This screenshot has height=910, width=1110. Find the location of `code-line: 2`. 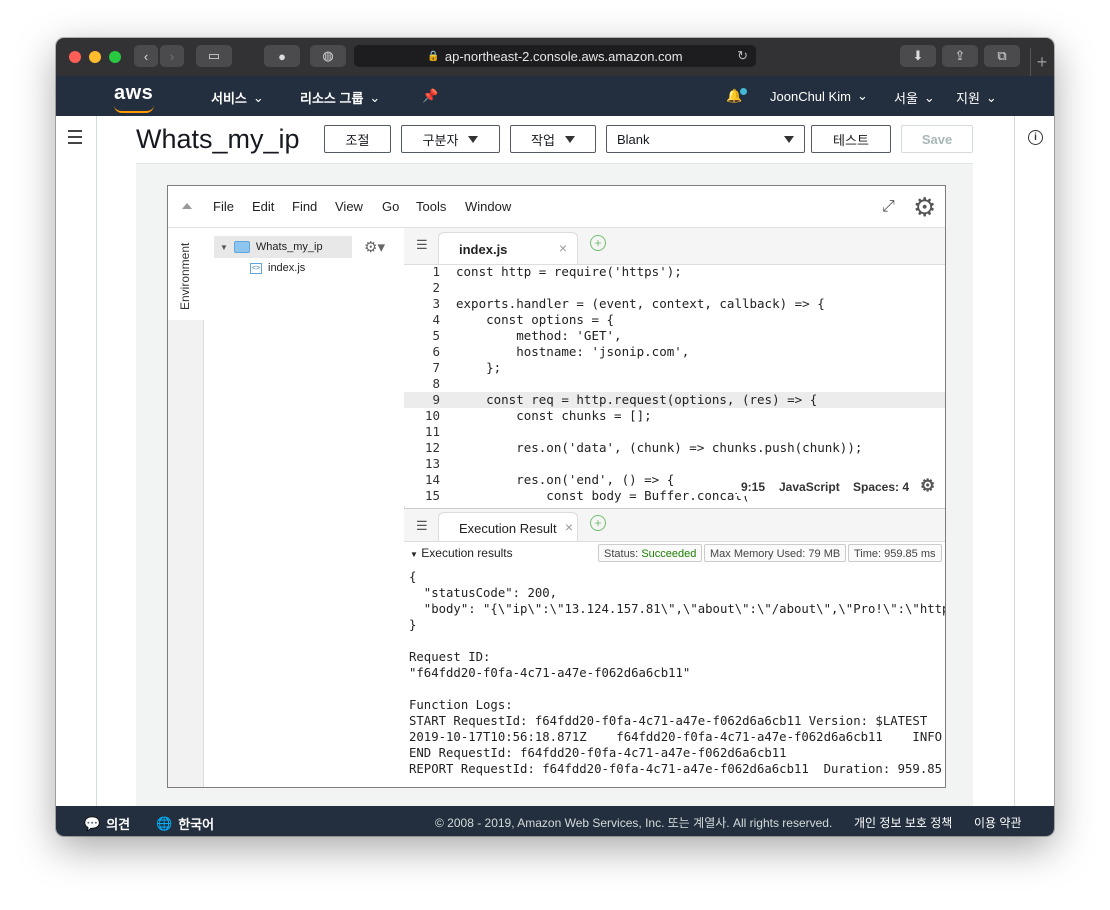

code-line: 2 is located at coordinates (674, 288).